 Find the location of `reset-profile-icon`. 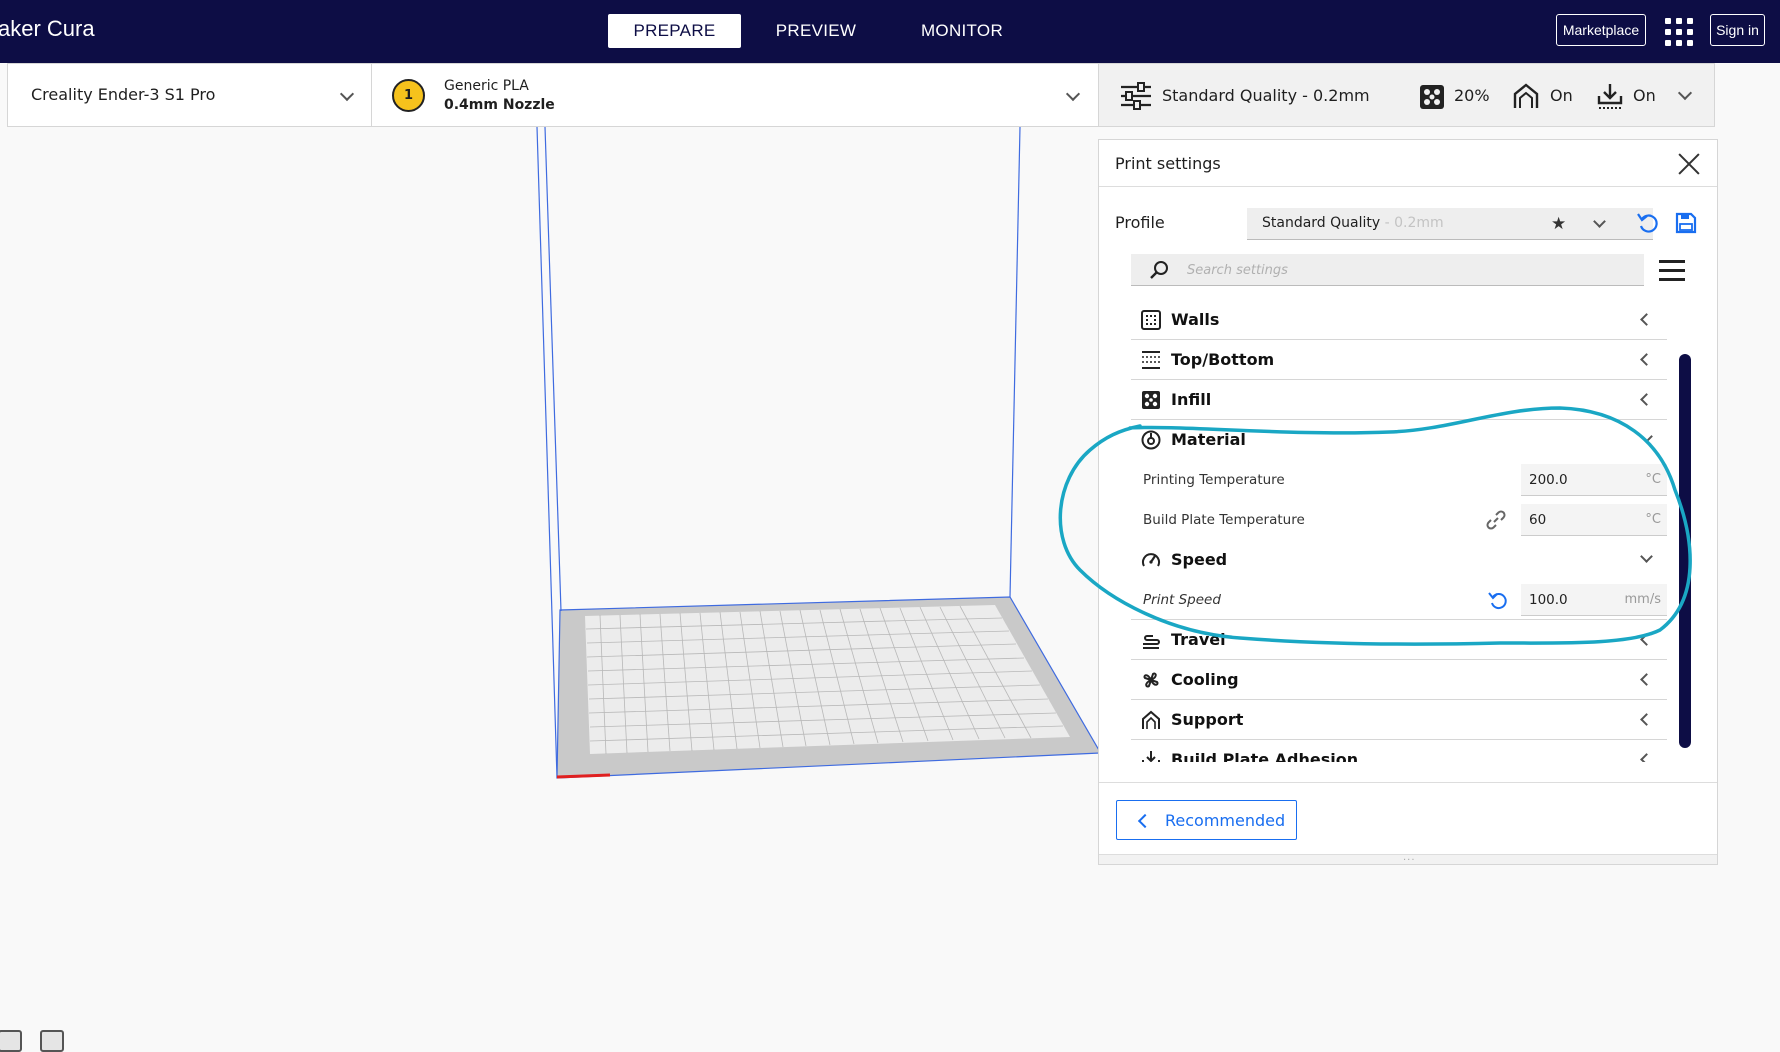

reset-profile-icon is located at coordinates (1648, 223).